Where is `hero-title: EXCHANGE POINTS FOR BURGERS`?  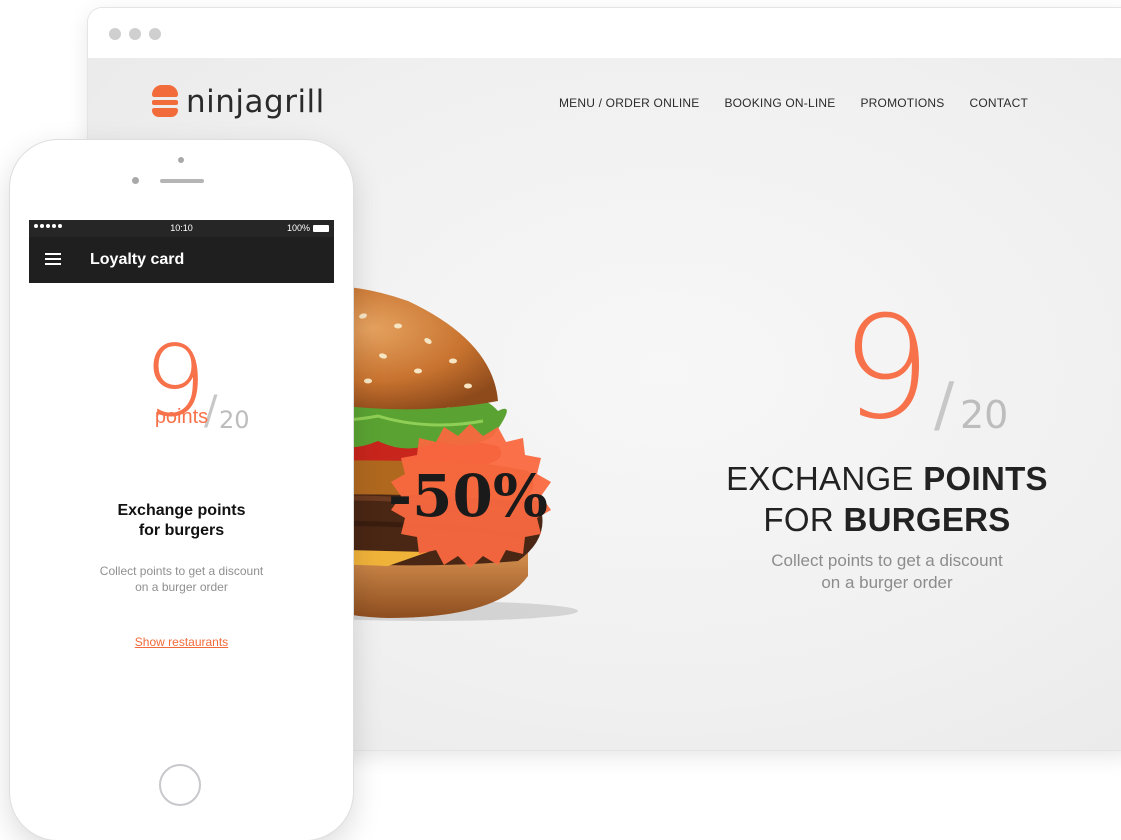
hero-title: EXCHANGE POINTS FOR BURGERS is located at coordinates (887, 499).